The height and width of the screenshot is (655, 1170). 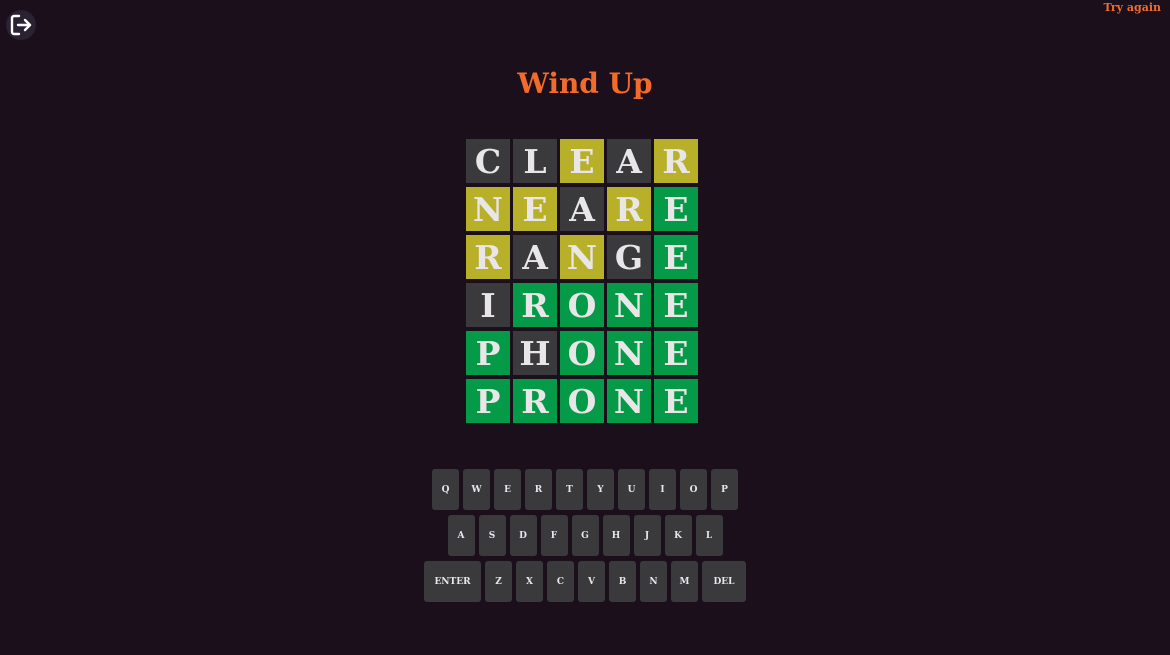 I want to click on board-row: CLEAR, so click(x=584, y=161).